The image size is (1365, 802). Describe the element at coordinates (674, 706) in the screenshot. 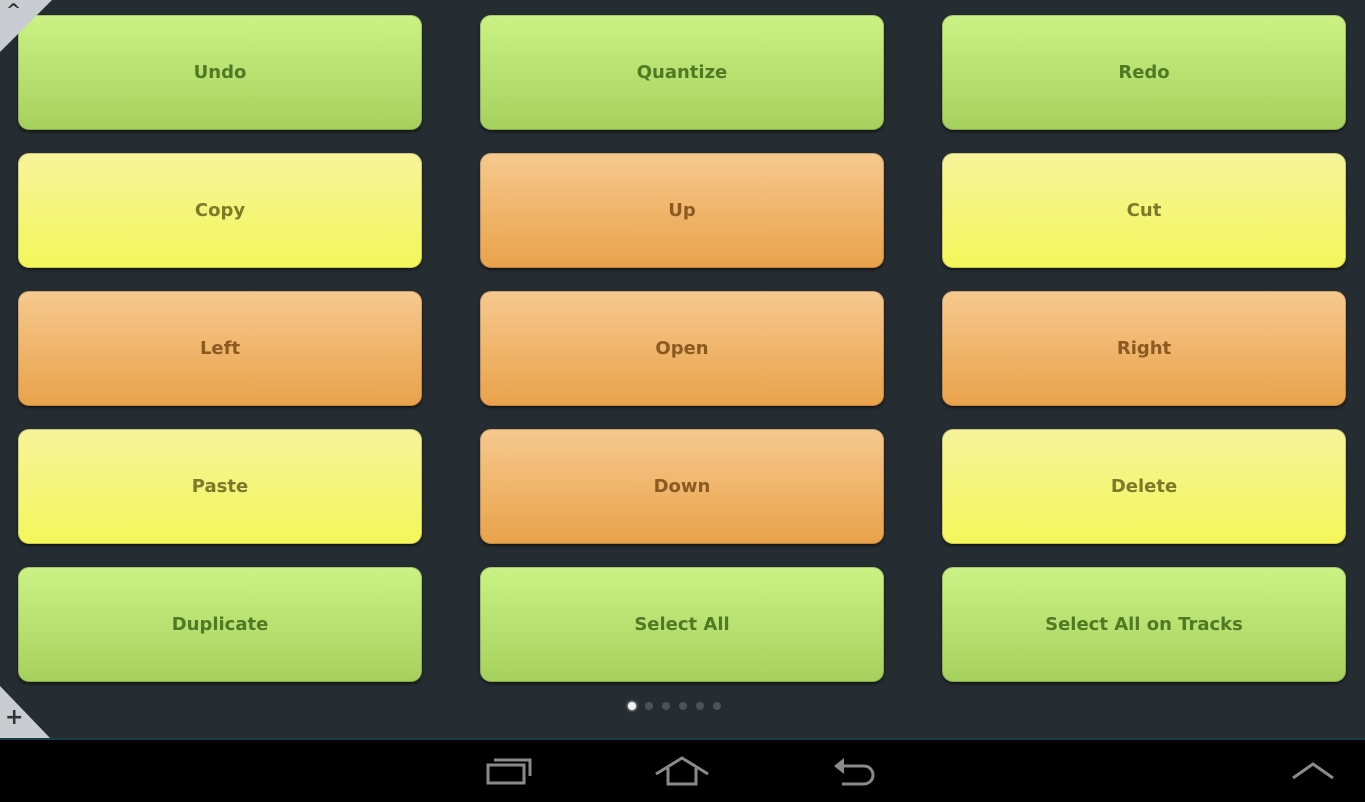

I see `page-indicator` at that location.